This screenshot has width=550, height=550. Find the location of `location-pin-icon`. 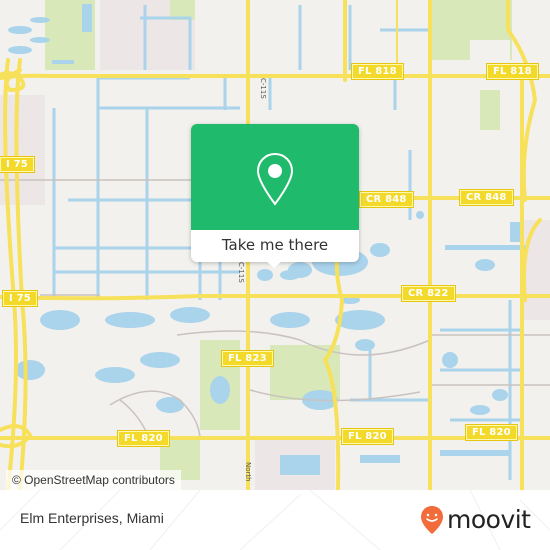

location-pin-icon is located at coordinates (275, 179).